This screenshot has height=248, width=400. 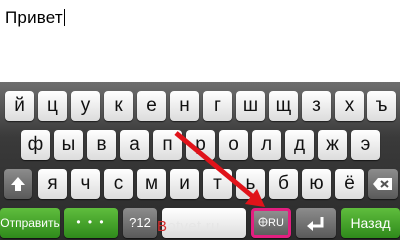 What do you see at coordinates (91, 223) in the screenshot?
I see `more-button: • • •` at bounding box center [91, 223].